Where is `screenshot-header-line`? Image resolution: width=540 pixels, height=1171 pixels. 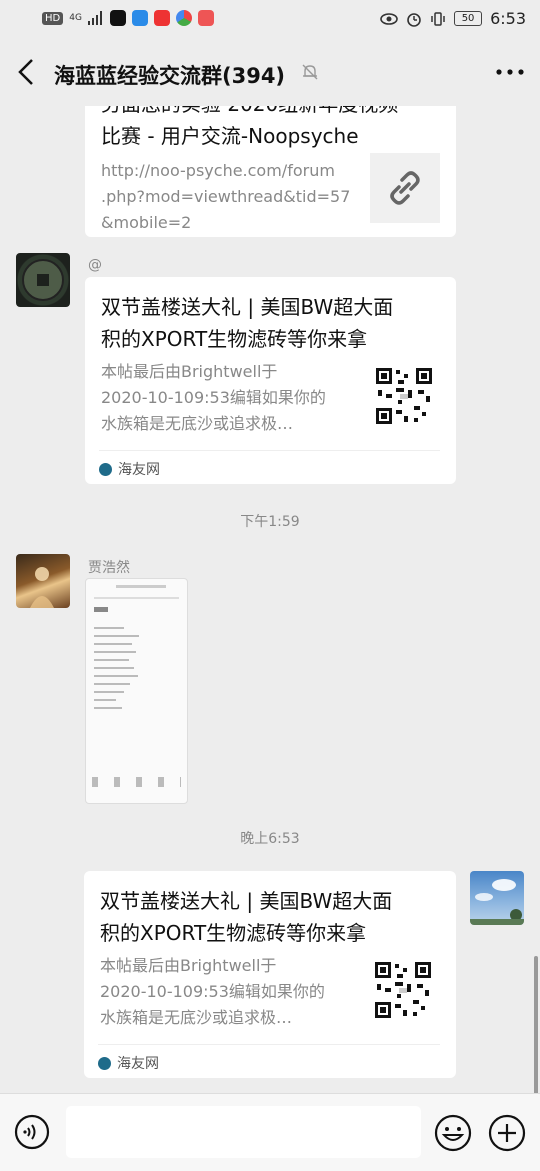
screenshot-header-line is located at coordinates (136, 598).